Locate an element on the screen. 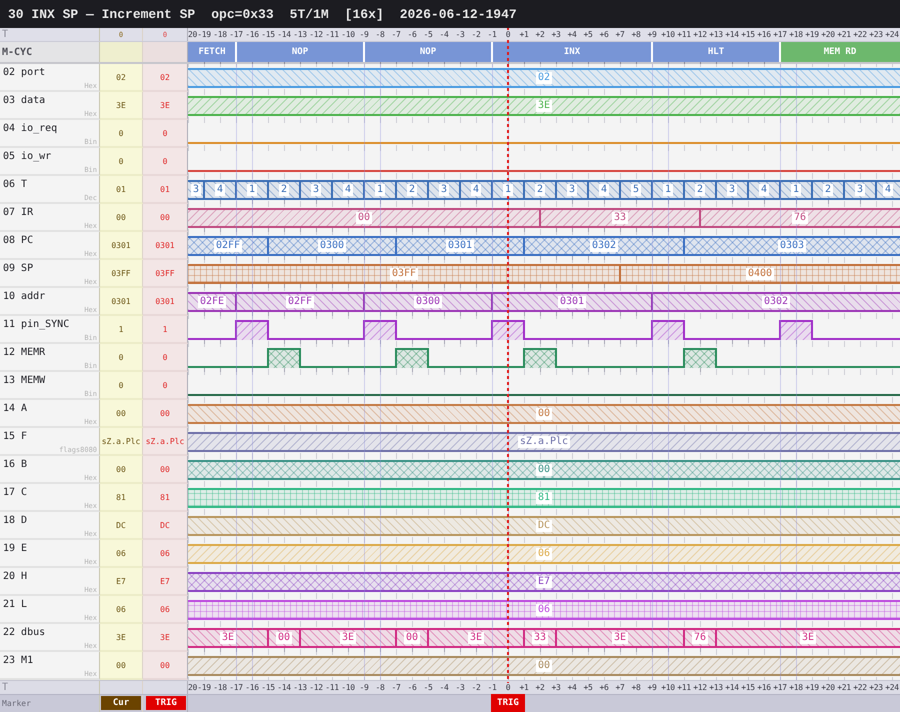 This screenshot has width=900, height=712. bus-value: 03FF is located at coordinates (404, 274).